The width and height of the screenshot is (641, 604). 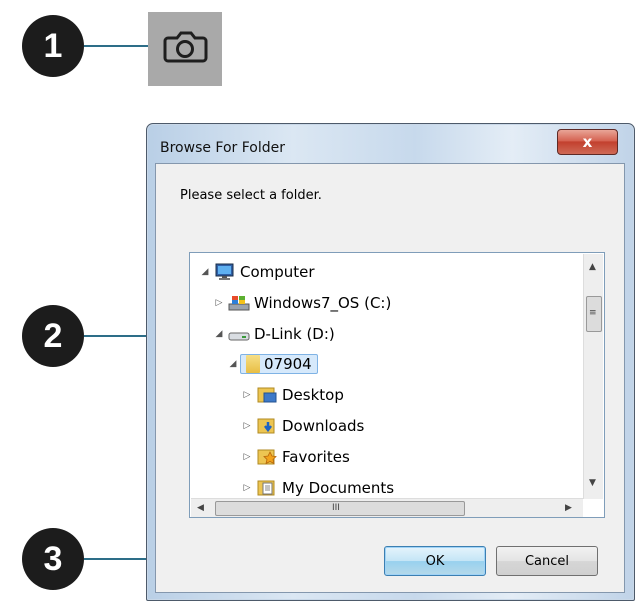 I want to click on horizontal-scrollbar: ◀ III ▶, so click(x=387, y=507).